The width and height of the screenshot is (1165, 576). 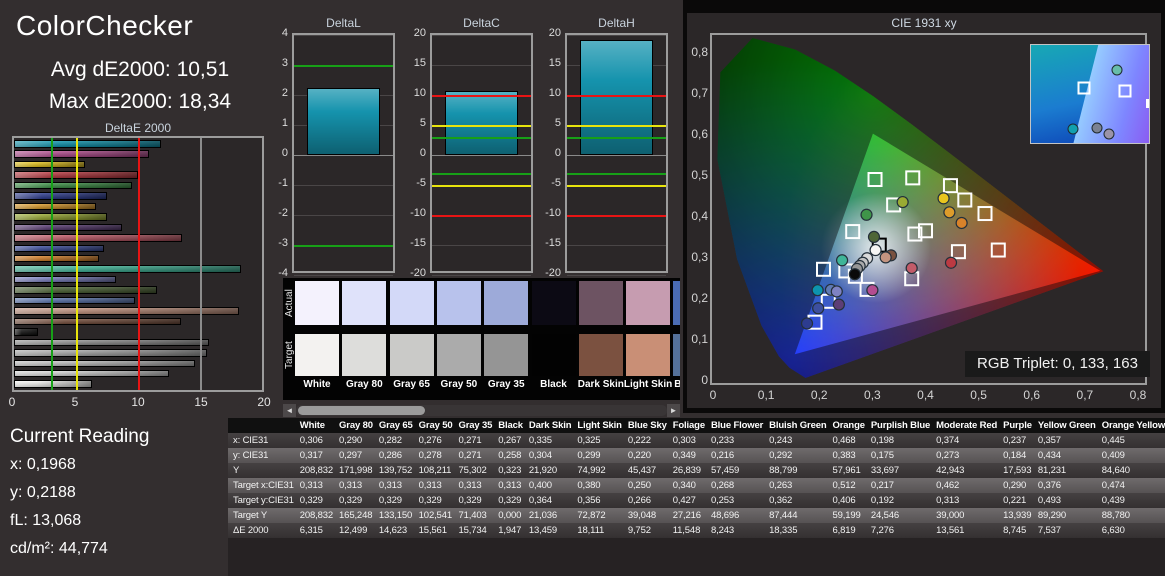 I want to click on delta-chart-title: DeltaH, so click(x=616, y=23).